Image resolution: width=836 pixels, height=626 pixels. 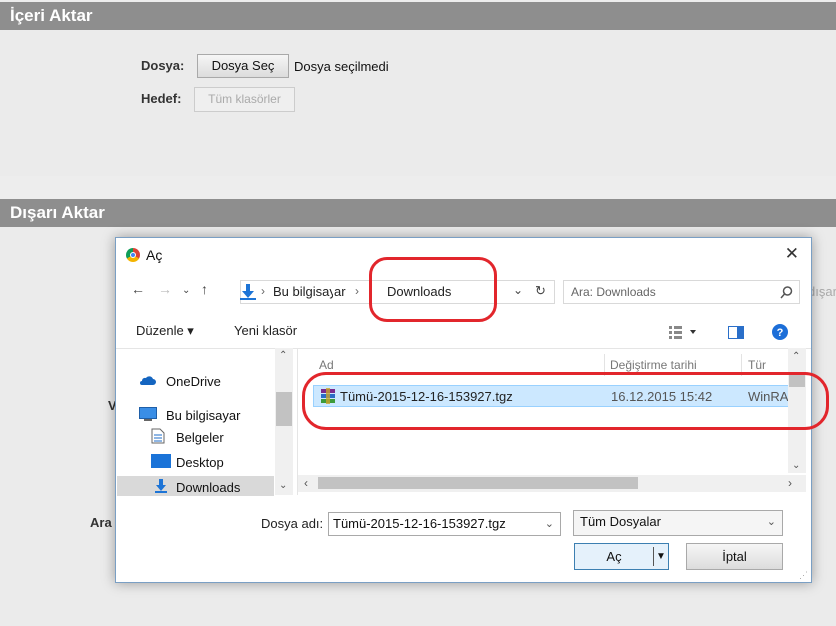 What do you see at coordinates (158, 436) in the screenshot?
I see `documents-icon` at bounding box center [158, 436].